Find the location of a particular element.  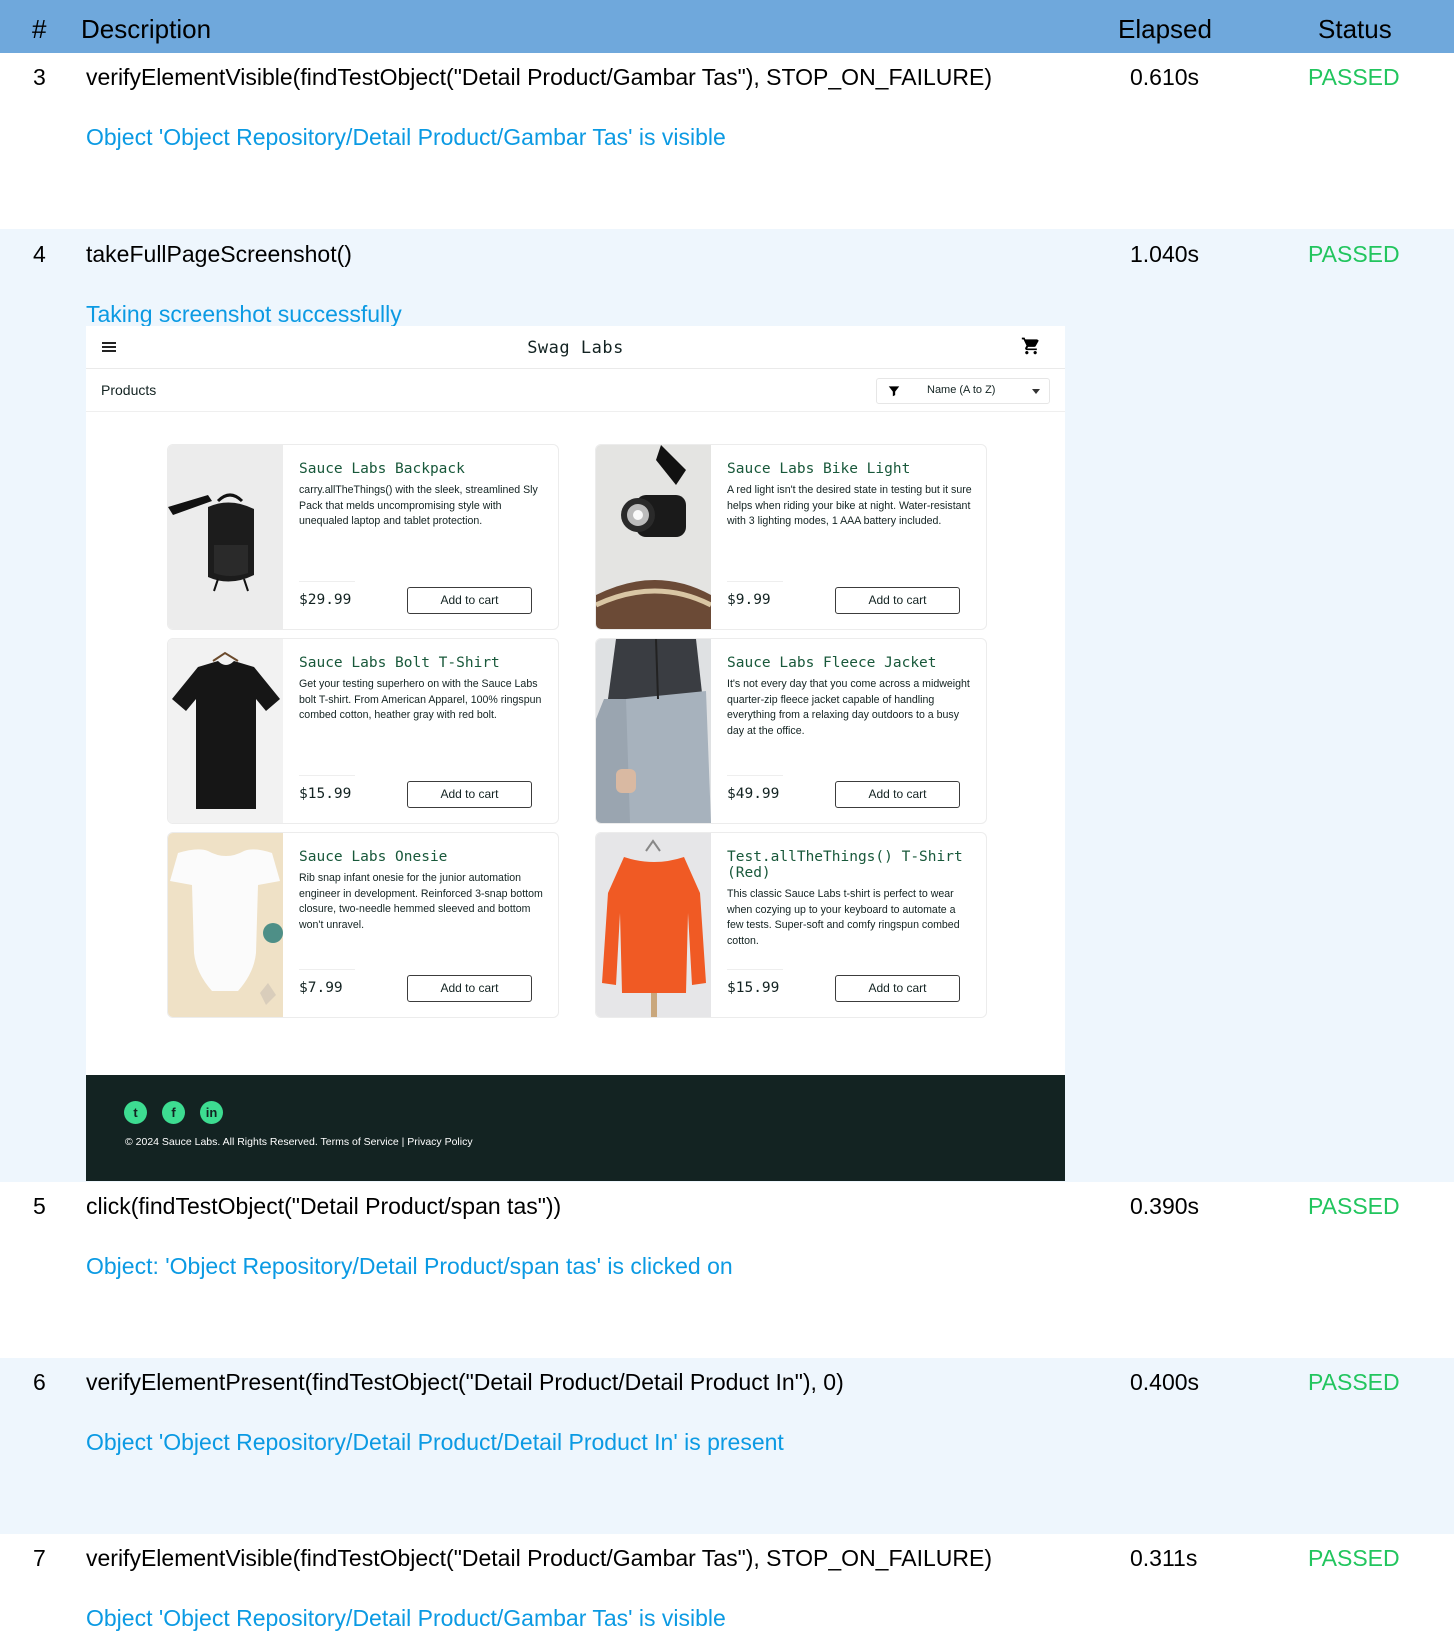

product-name: Test.allTheThings() T-Shirt (Red) is located at coordinates (849, 865).